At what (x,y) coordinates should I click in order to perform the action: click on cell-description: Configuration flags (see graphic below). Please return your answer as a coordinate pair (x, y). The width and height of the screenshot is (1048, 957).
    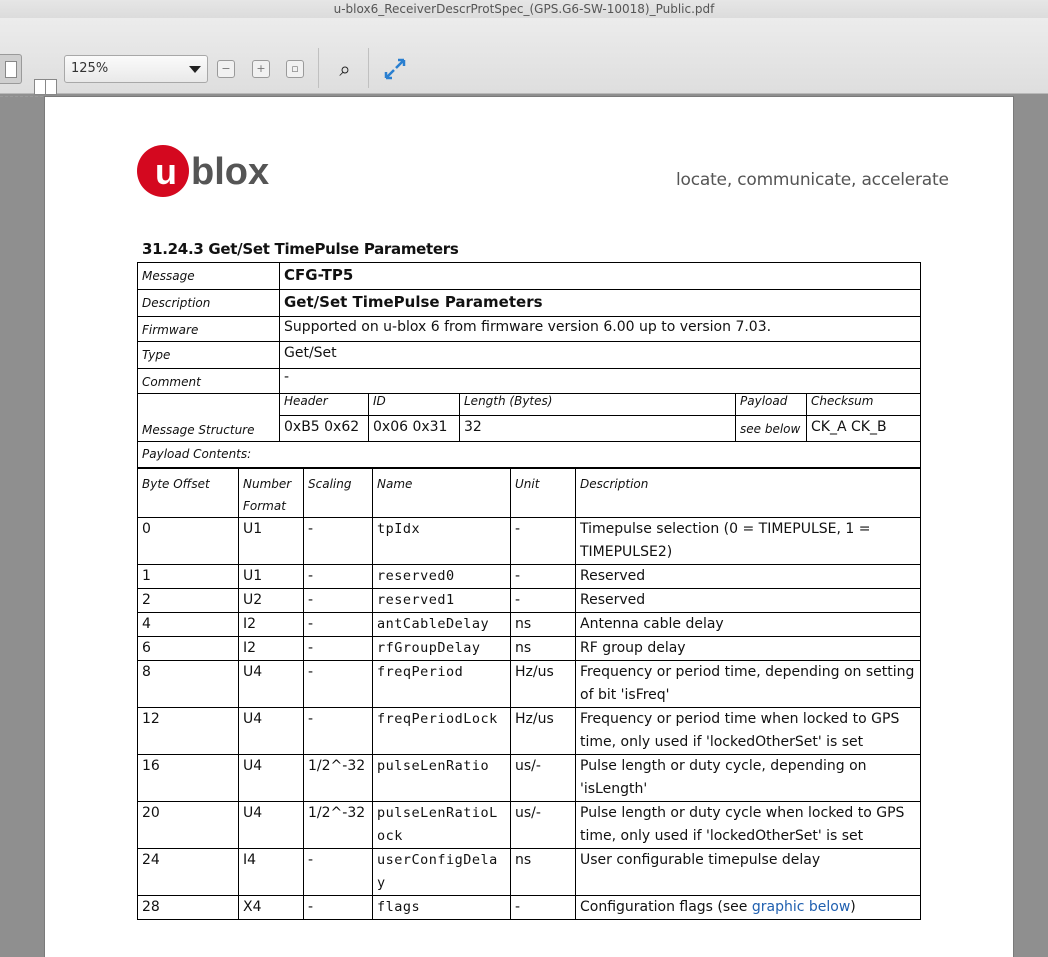
    Looking at the image, I should click on (748, 907).